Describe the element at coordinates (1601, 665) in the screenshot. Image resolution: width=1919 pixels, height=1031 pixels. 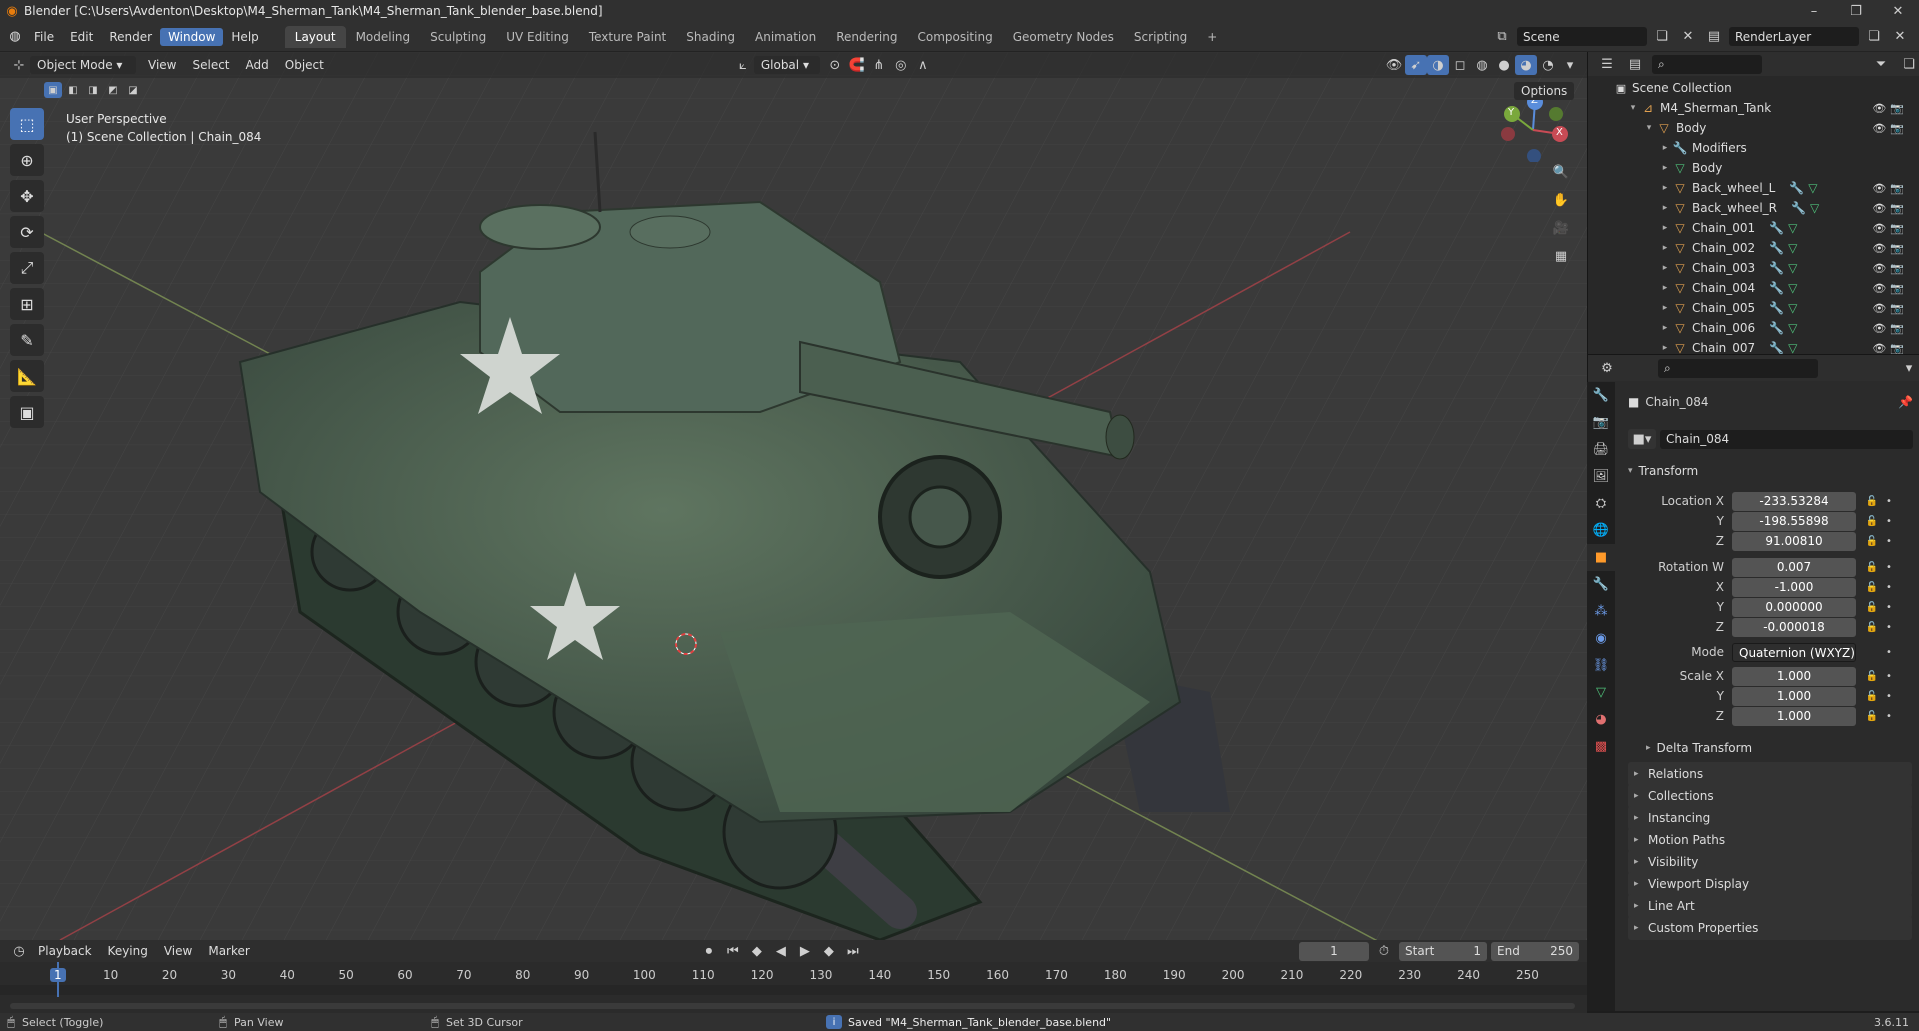
I see `constraints-tab-icon: ⛓` at that location.